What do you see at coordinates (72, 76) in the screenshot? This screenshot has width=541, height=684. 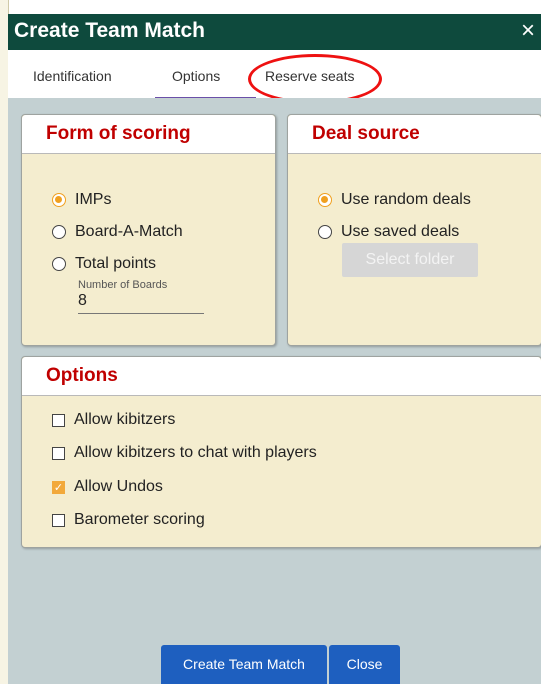 I see `tab-identification: Identification` at bounding box center [72, 76].